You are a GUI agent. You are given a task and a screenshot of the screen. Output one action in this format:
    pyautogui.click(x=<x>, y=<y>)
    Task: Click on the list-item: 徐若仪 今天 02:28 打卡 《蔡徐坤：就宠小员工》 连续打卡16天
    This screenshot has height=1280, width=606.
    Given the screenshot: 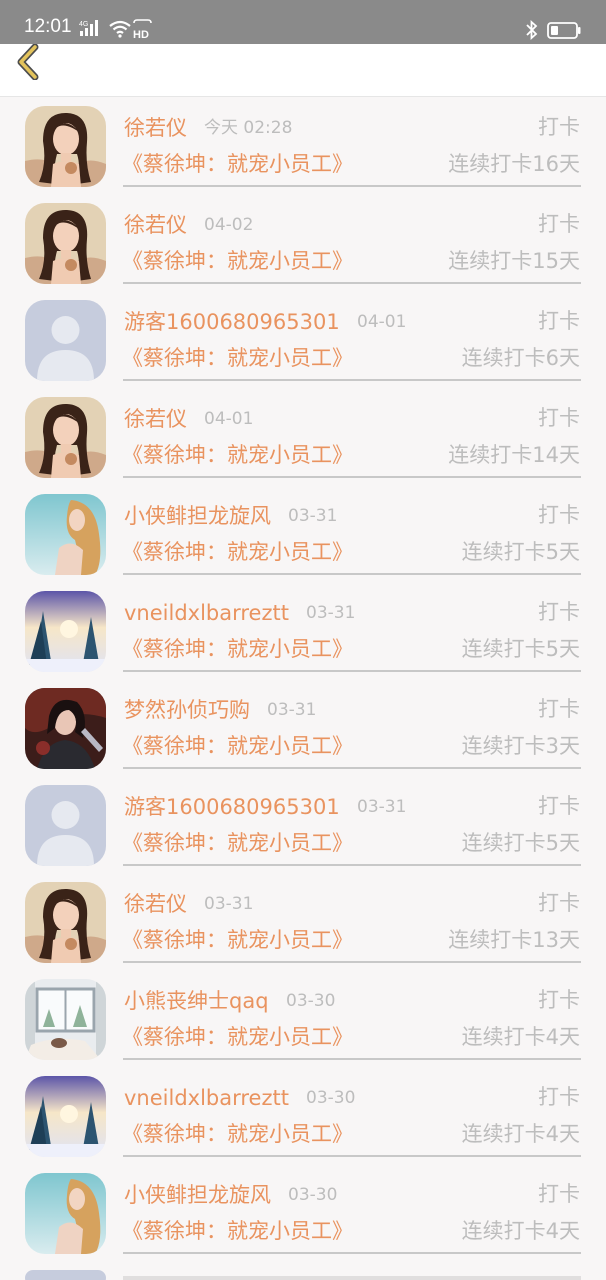 What is the action you would take?
    pyautogui.click(x=303, y=146)
    